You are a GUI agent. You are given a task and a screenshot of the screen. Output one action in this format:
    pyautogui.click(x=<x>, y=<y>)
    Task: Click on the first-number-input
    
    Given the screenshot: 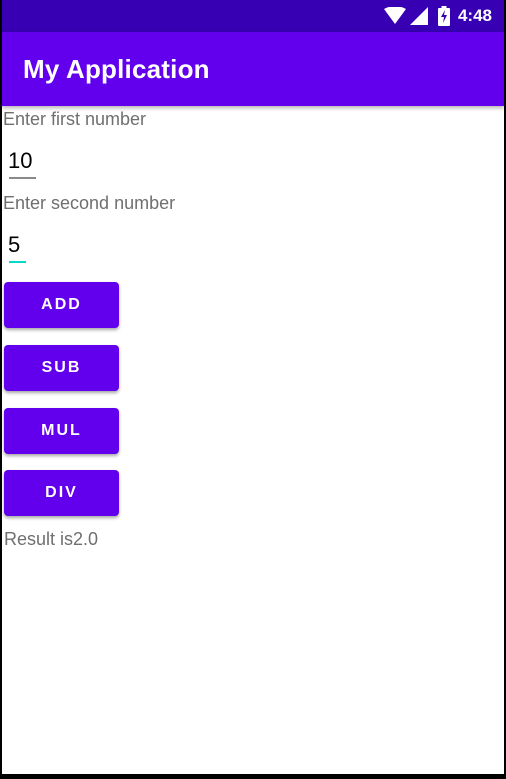 What is the action you would take?
    pyautogui.click(x=22, y=161)
    